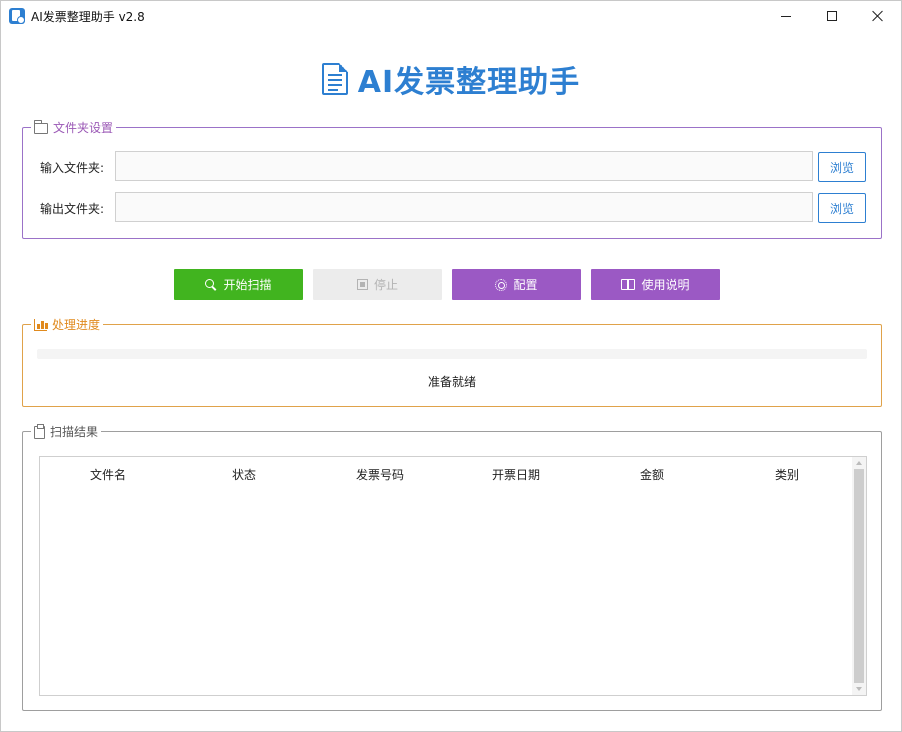  What do you see at coordinates (334, 79) in the screenshot?
I see `document-icon` at bounding box center [334, 79].